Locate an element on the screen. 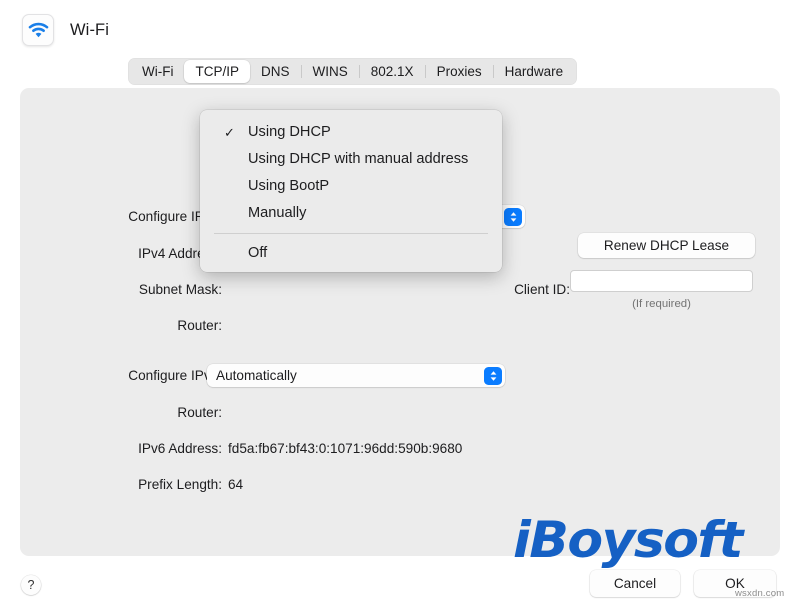  client-id-hint: (If required) is located at coordinates (661, 304).